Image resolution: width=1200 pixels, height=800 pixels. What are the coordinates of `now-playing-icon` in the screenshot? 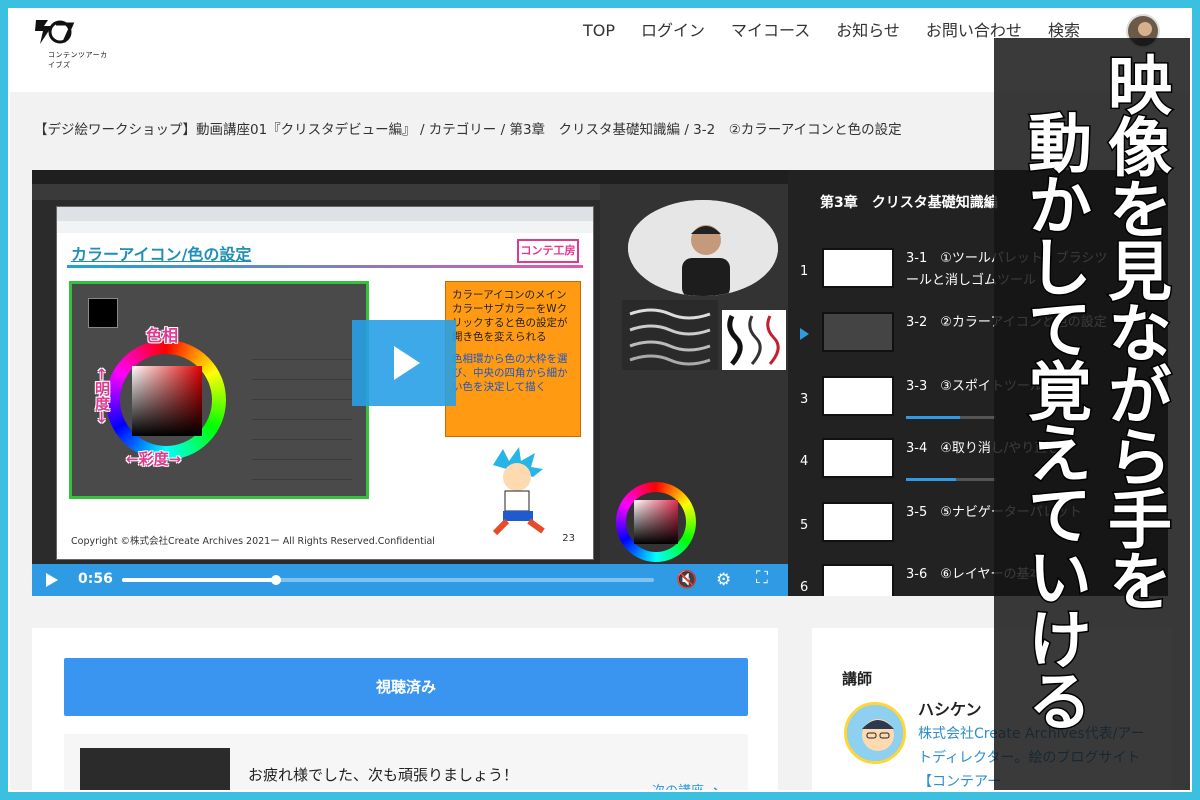 It's located at (804, 334).